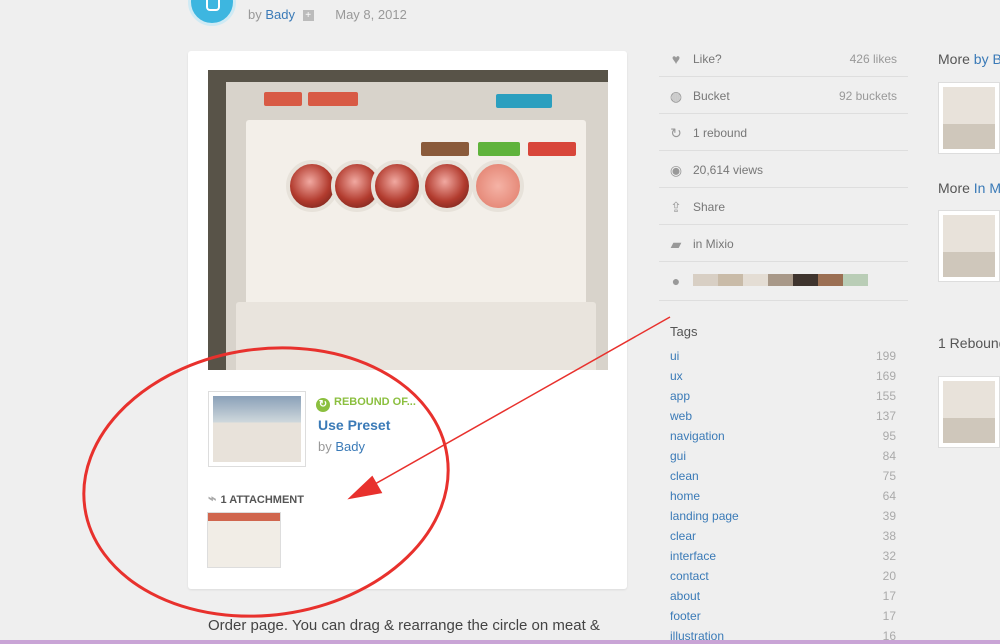  Describe the element at coordinates (889, 516) in the screenshot. I see `tag-count: 39` at that location.